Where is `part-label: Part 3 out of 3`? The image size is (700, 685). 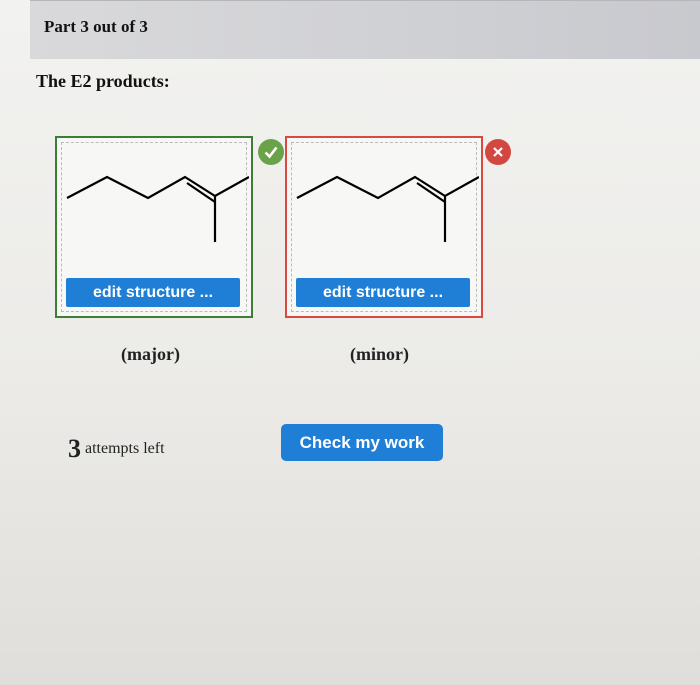
part-label: Part 3 out of 3 is located at coordinates (96, 26).